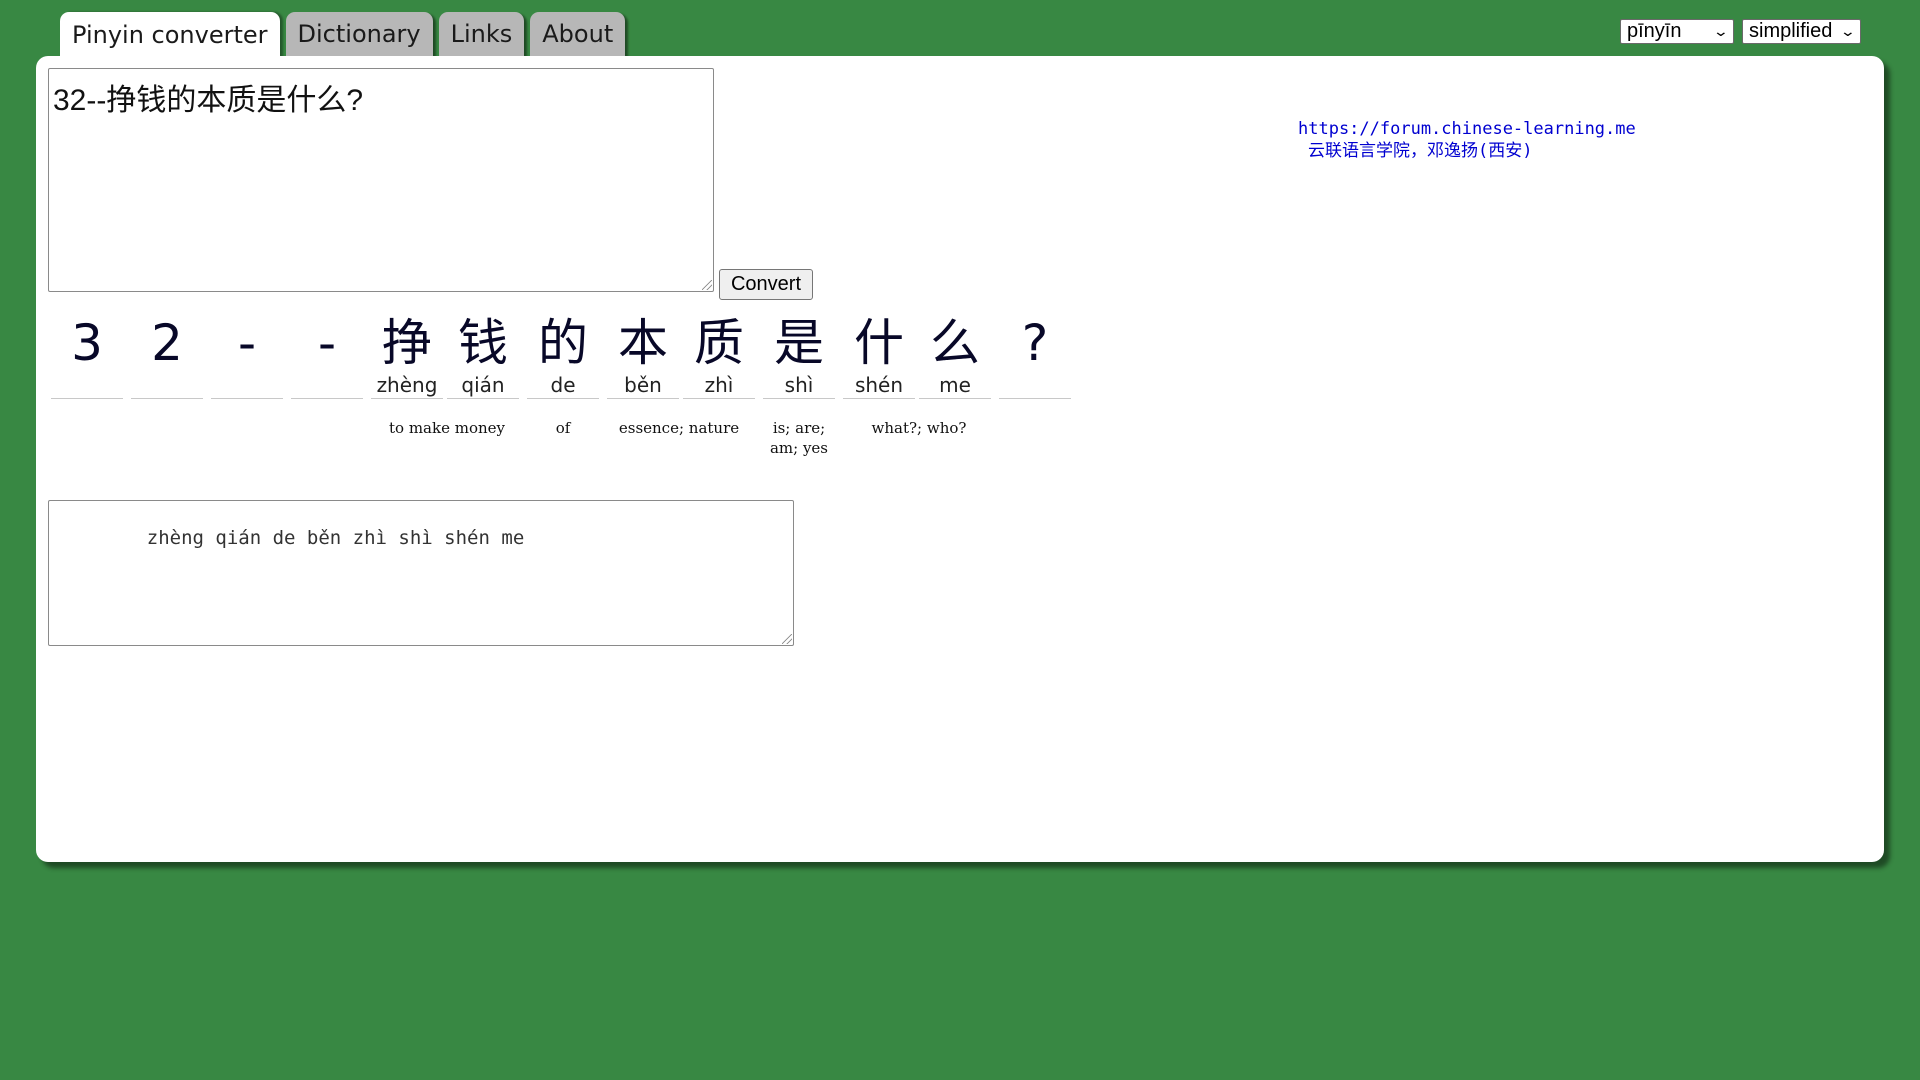  I want to click on gloss-shenme: what?; who?, so click(919, 428).